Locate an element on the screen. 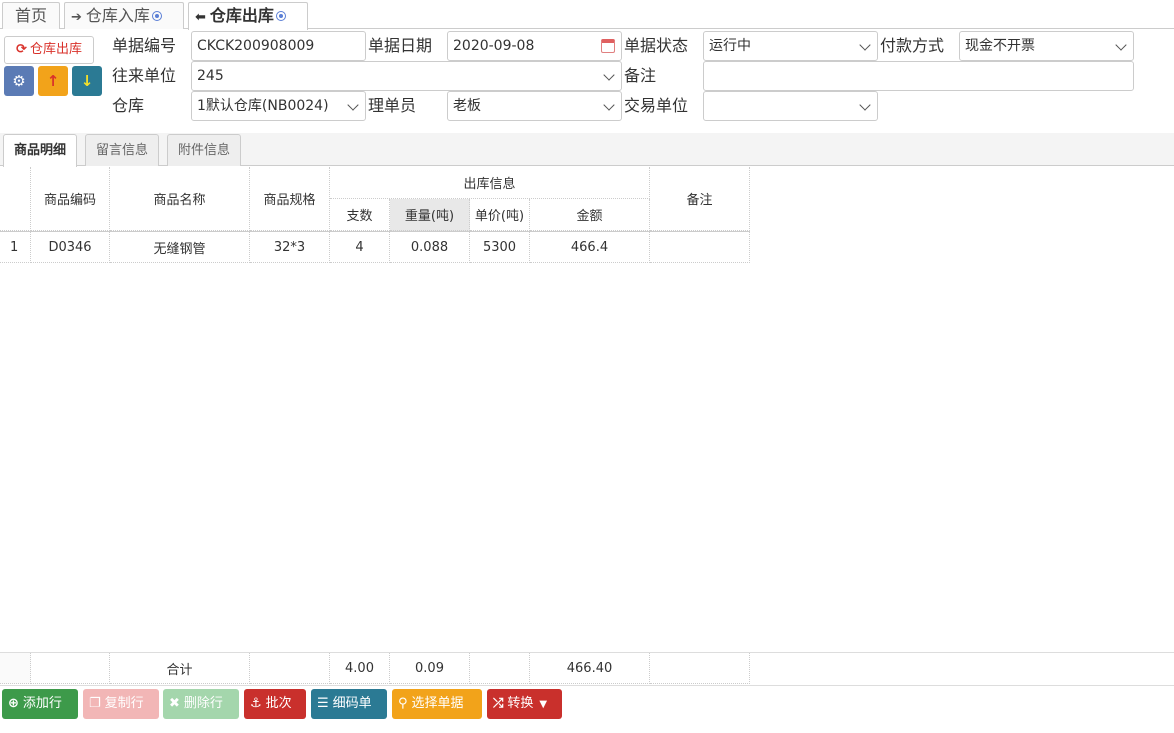 The height and width of the screenshot is (733, 1174). batch-button: ⚓ 批次 is located at coordinates (275, 704).